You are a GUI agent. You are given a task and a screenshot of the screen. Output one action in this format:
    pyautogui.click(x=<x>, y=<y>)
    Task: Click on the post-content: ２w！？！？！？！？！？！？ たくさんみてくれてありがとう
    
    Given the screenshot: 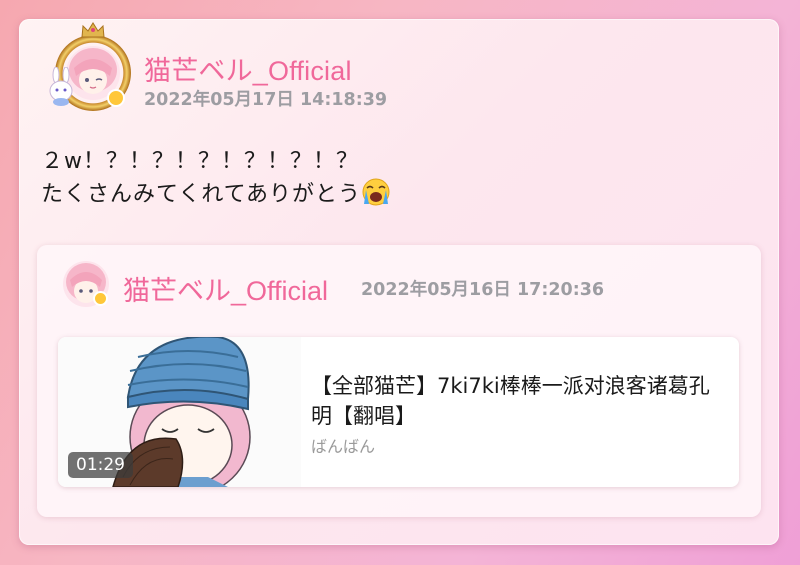 What is the action you would take?
    pyautogui.click(x=216, y=178)
    